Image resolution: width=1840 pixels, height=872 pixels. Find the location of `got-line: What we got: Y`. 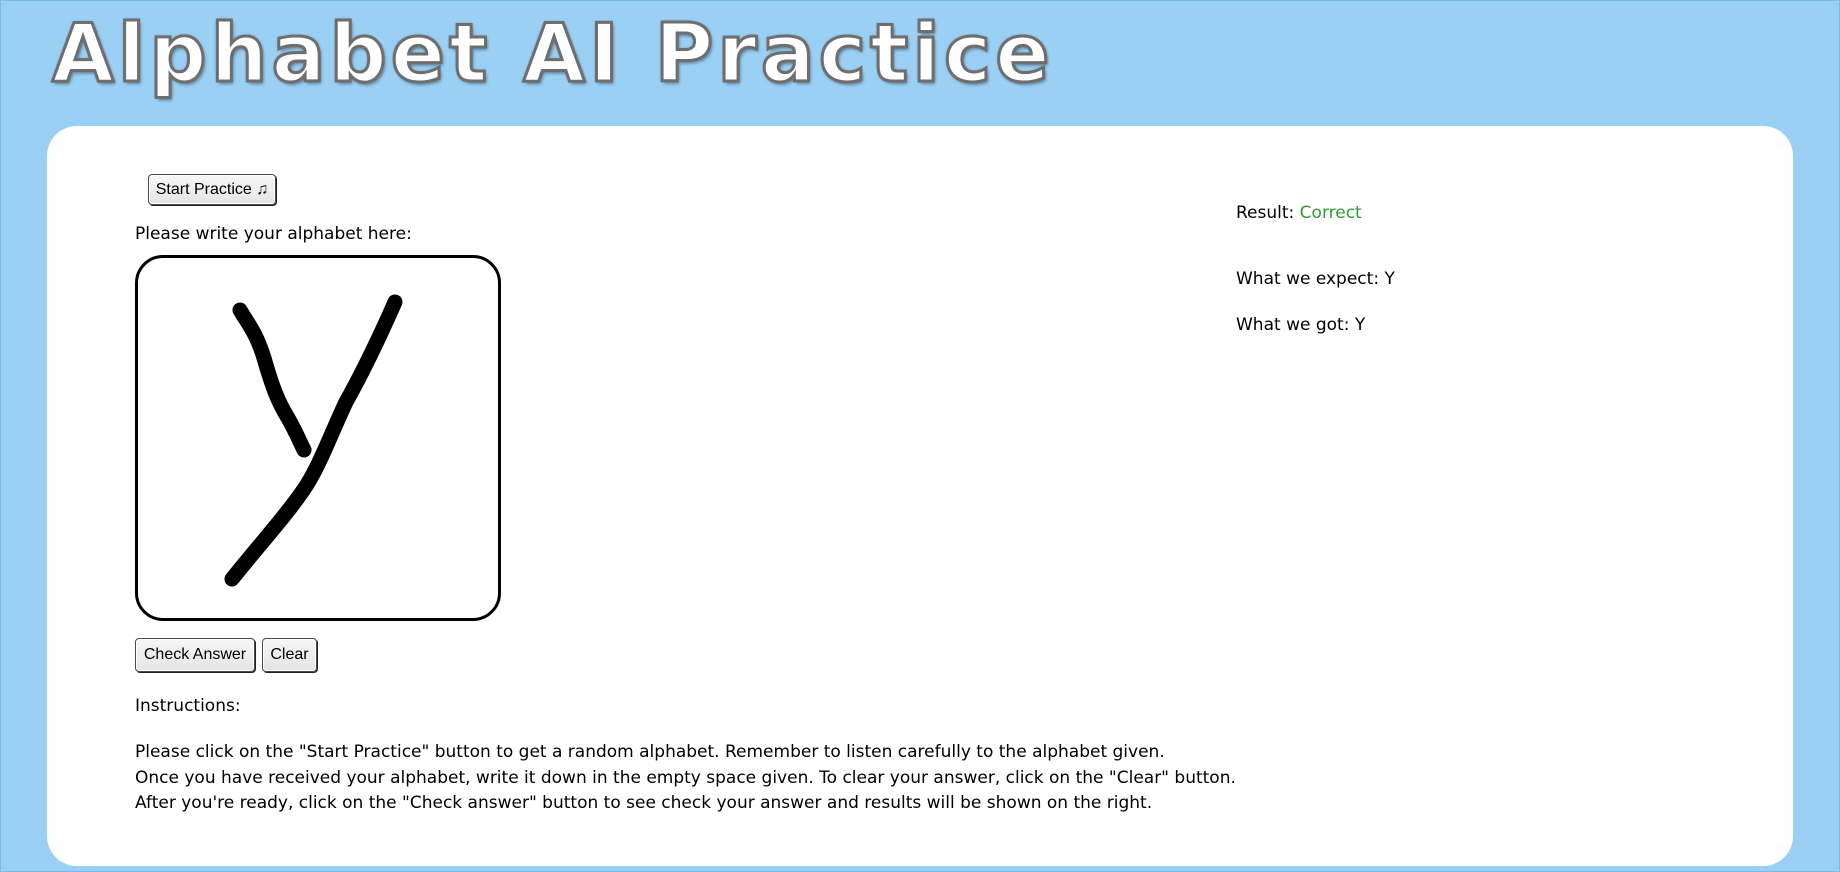

got-line: What we got: Y is located at coordinates (1300, 325).